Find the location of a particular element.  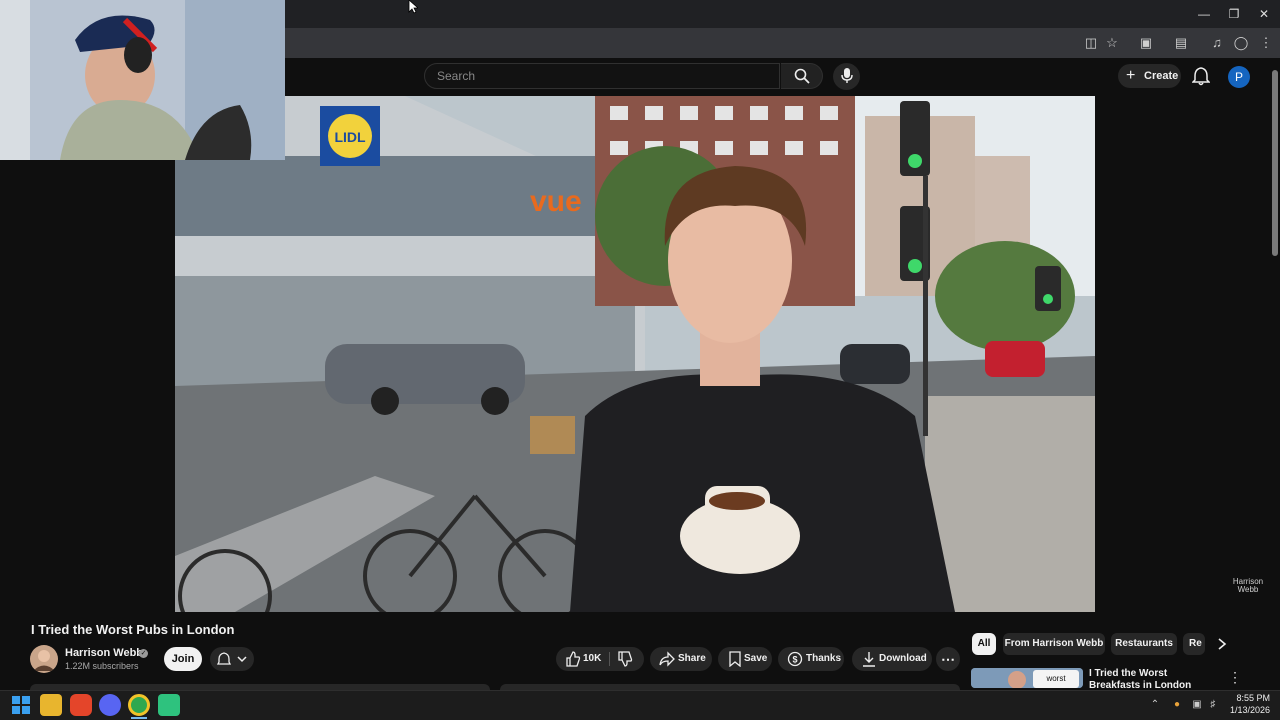

webcam-overlay is located at coordinates (142, 80).